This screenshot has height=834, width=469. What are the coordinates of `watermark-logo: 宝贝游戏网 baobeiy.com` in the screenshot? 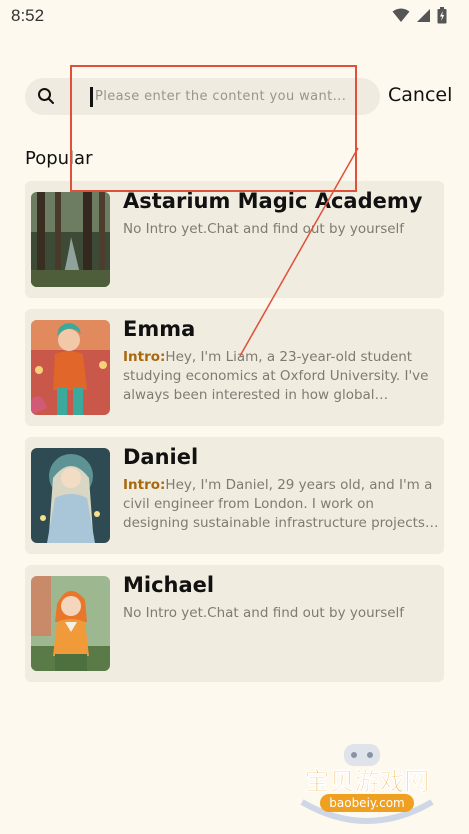 It's located at (367, 784).